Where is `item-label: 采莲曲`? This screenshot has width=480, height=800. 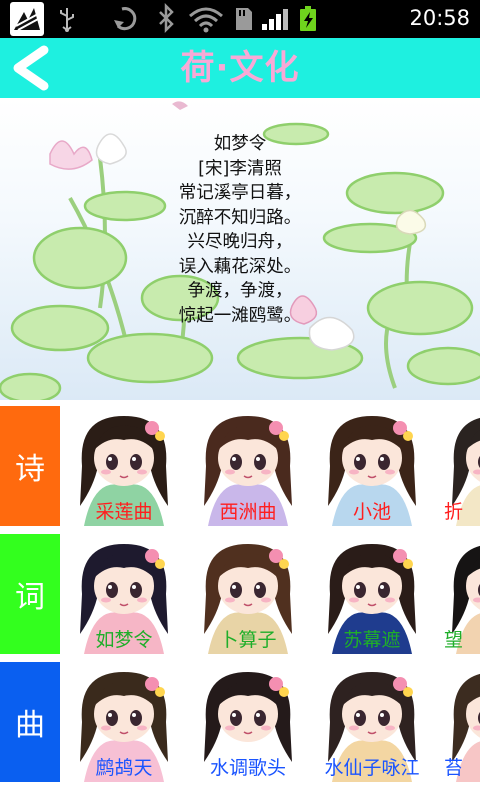
item-label: 采莲曲 is located at coordinates (124, 512).